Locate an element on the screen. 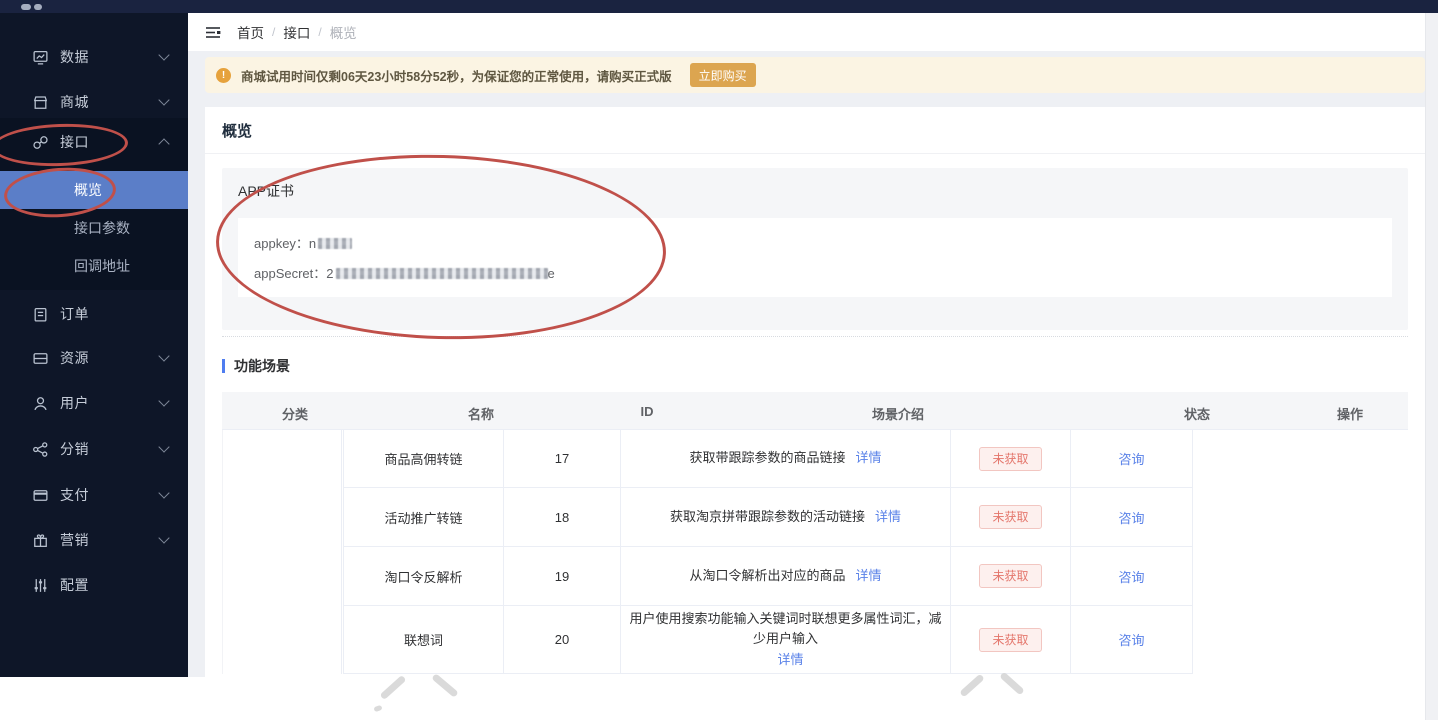 This screenshot has width=1438, height=720. scene-desc-cell: 获取淘京拼带跟踪参数的活动链接 详情 is located at coordinates (786, 517).